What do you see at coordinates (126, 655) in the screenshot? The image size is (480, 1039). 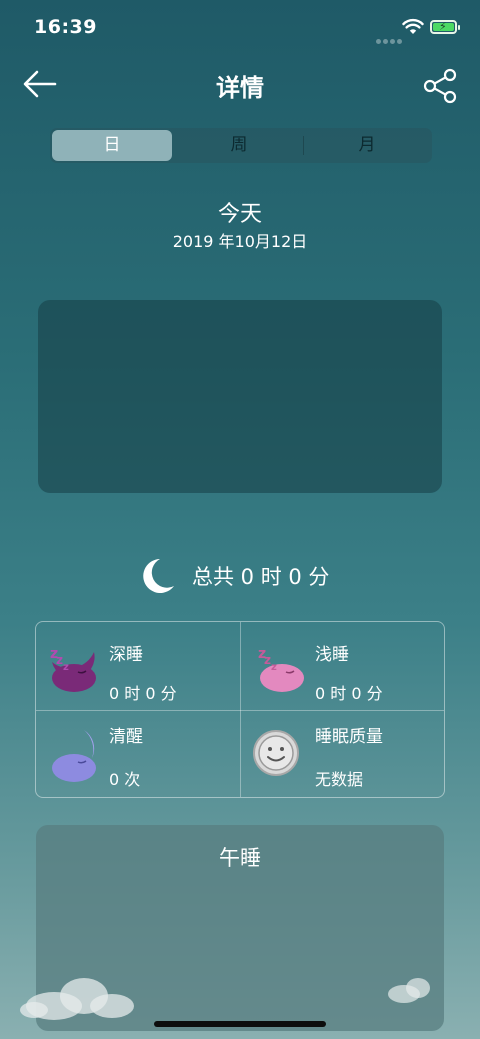 I see `deep-sleep-title: 深睡` at bounding box center [126, 655].